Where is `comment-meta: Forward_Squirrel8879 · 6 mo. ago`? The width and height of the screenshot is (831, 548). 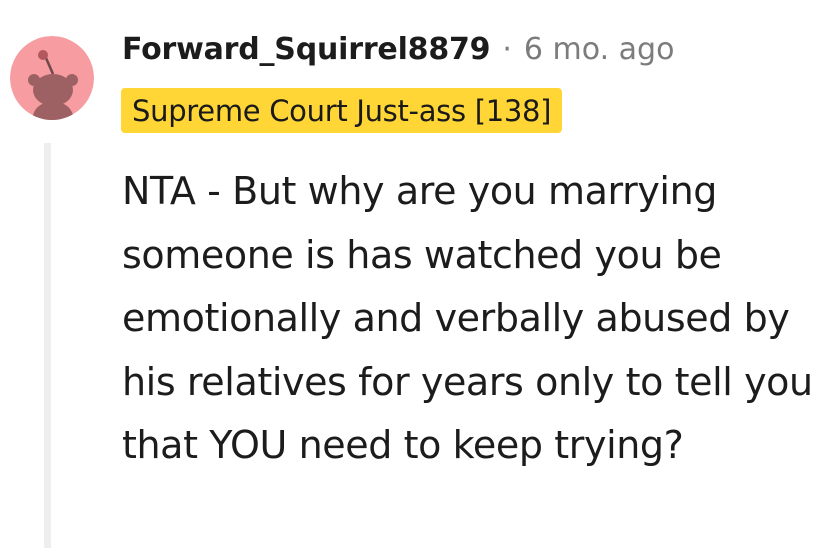 comment-meta: Forward_Squirrel8879 · 6 mo. ago is located at coordinates (398, 49).